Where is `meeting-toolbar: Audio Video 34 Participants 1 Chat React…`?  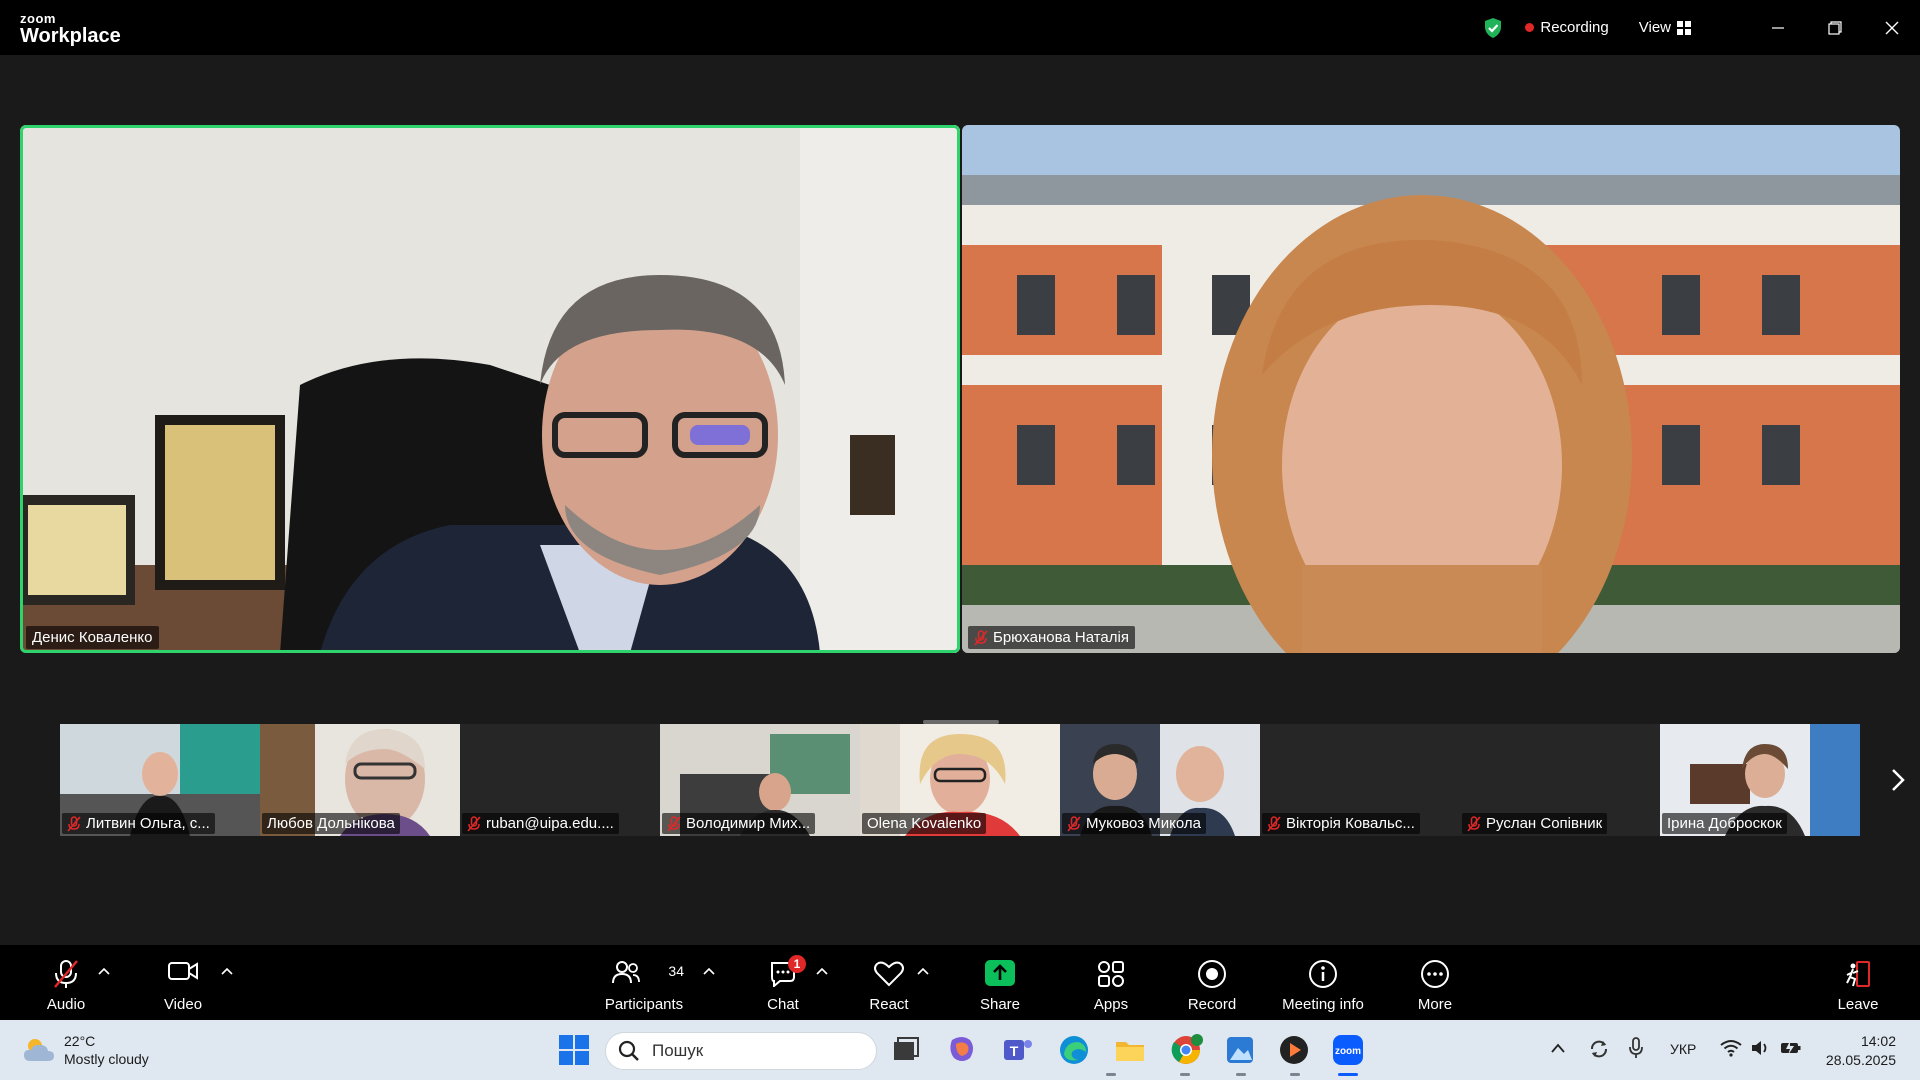
meeting-toolbar: Audio Video 34 Participants 1 Chat React… is located at coordinates (960, 982).